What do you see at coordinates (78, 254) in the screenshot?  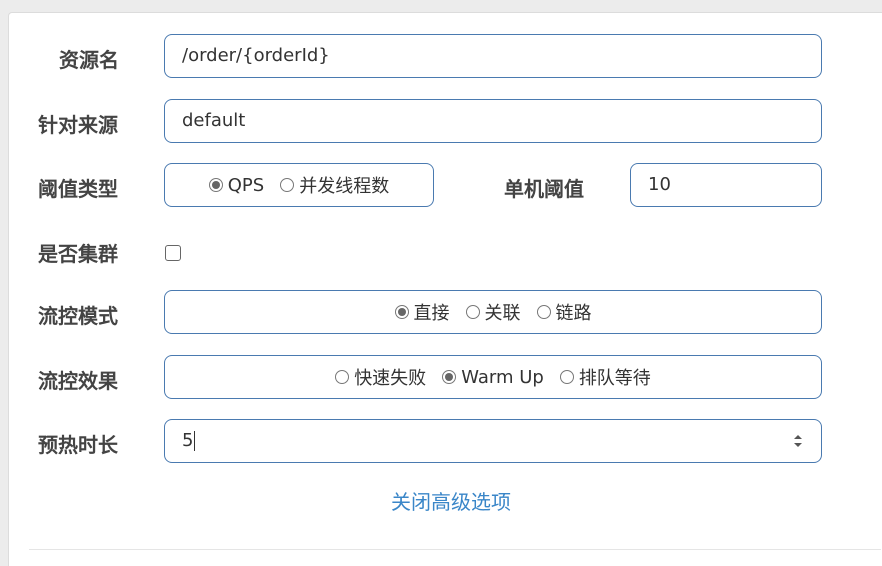 I see `cluster-label: 是否集群` at bounding box center [78, 254].